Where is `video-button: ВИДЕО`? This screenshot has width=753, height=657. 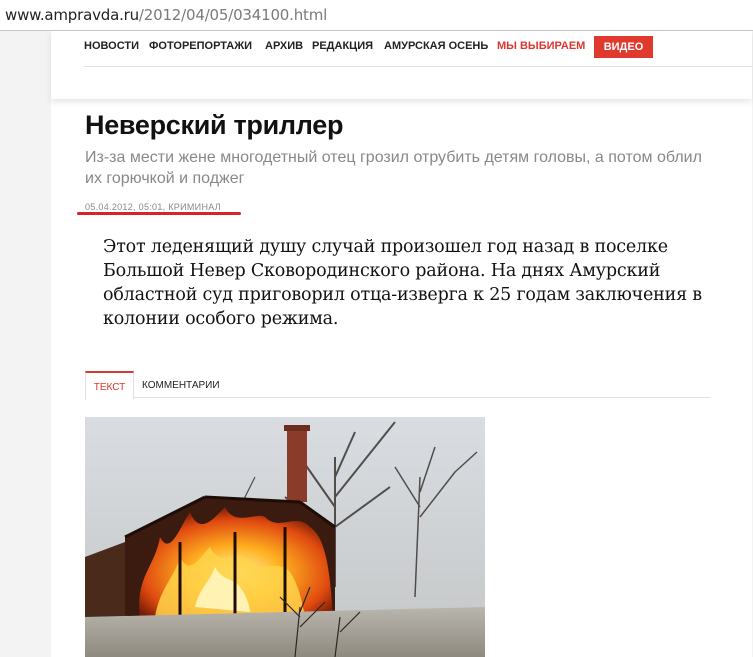 video-button: ВИДЕО is located at coordinates (623, 47).